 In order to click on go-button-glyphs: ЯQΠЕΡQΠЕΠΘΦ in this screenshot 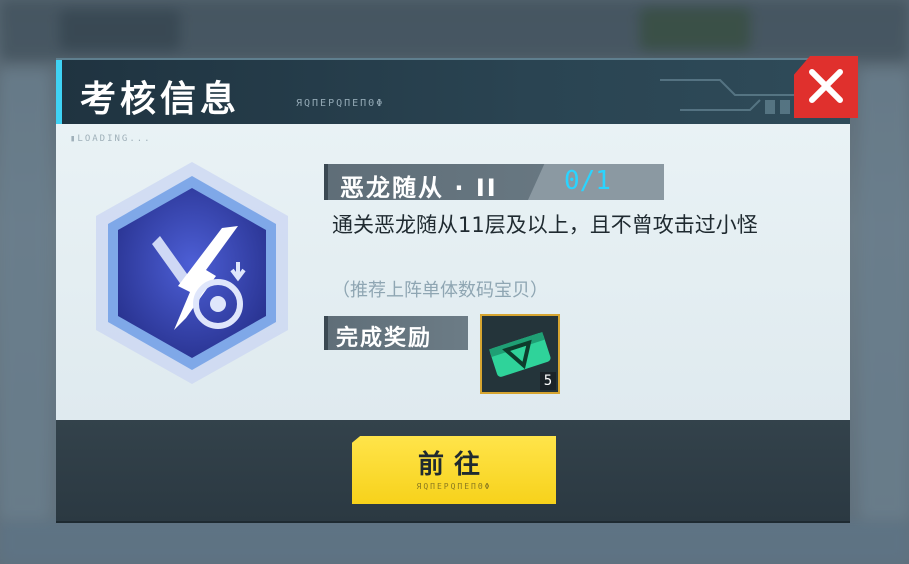, I will do `click(454, 486)`.